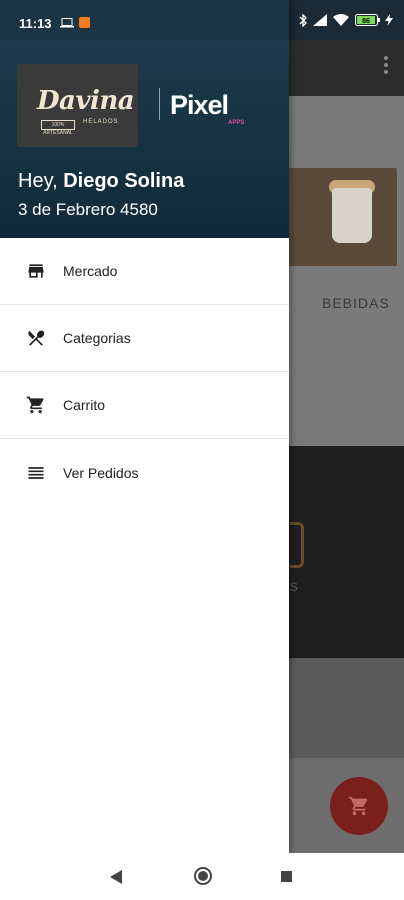 Image resolution: width=404 pixels, height=900 pixels. What do you see at coordinates (35, 23) in the screenshot?
I see `status-time: 11:13` at bounding box center [35, 23].